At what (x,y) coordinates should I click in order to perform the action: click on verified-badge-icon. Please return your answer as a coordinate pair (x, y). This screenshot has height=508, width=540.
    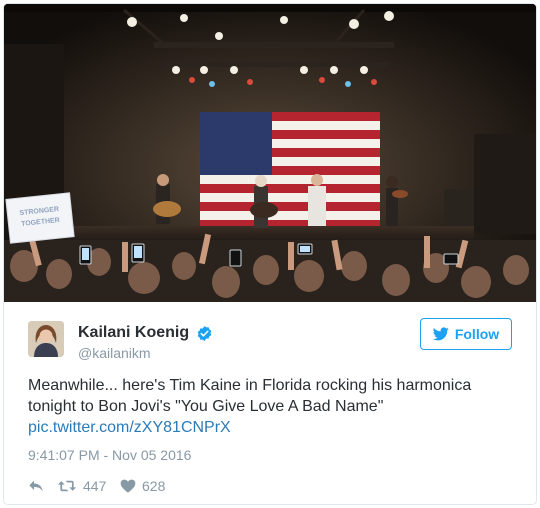
    Looking at the image, I should click on (204, 333).